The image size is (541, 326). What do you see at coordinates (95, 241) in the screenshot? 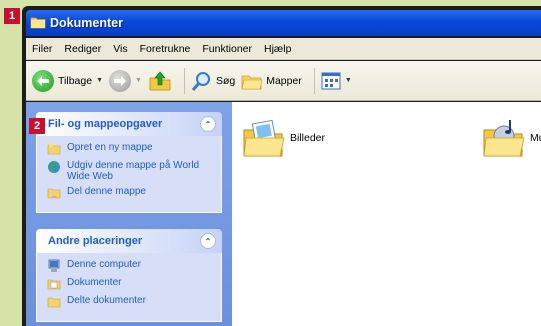
I see `other-places-title: Andre placeringer` at bounding box center [95, 241].